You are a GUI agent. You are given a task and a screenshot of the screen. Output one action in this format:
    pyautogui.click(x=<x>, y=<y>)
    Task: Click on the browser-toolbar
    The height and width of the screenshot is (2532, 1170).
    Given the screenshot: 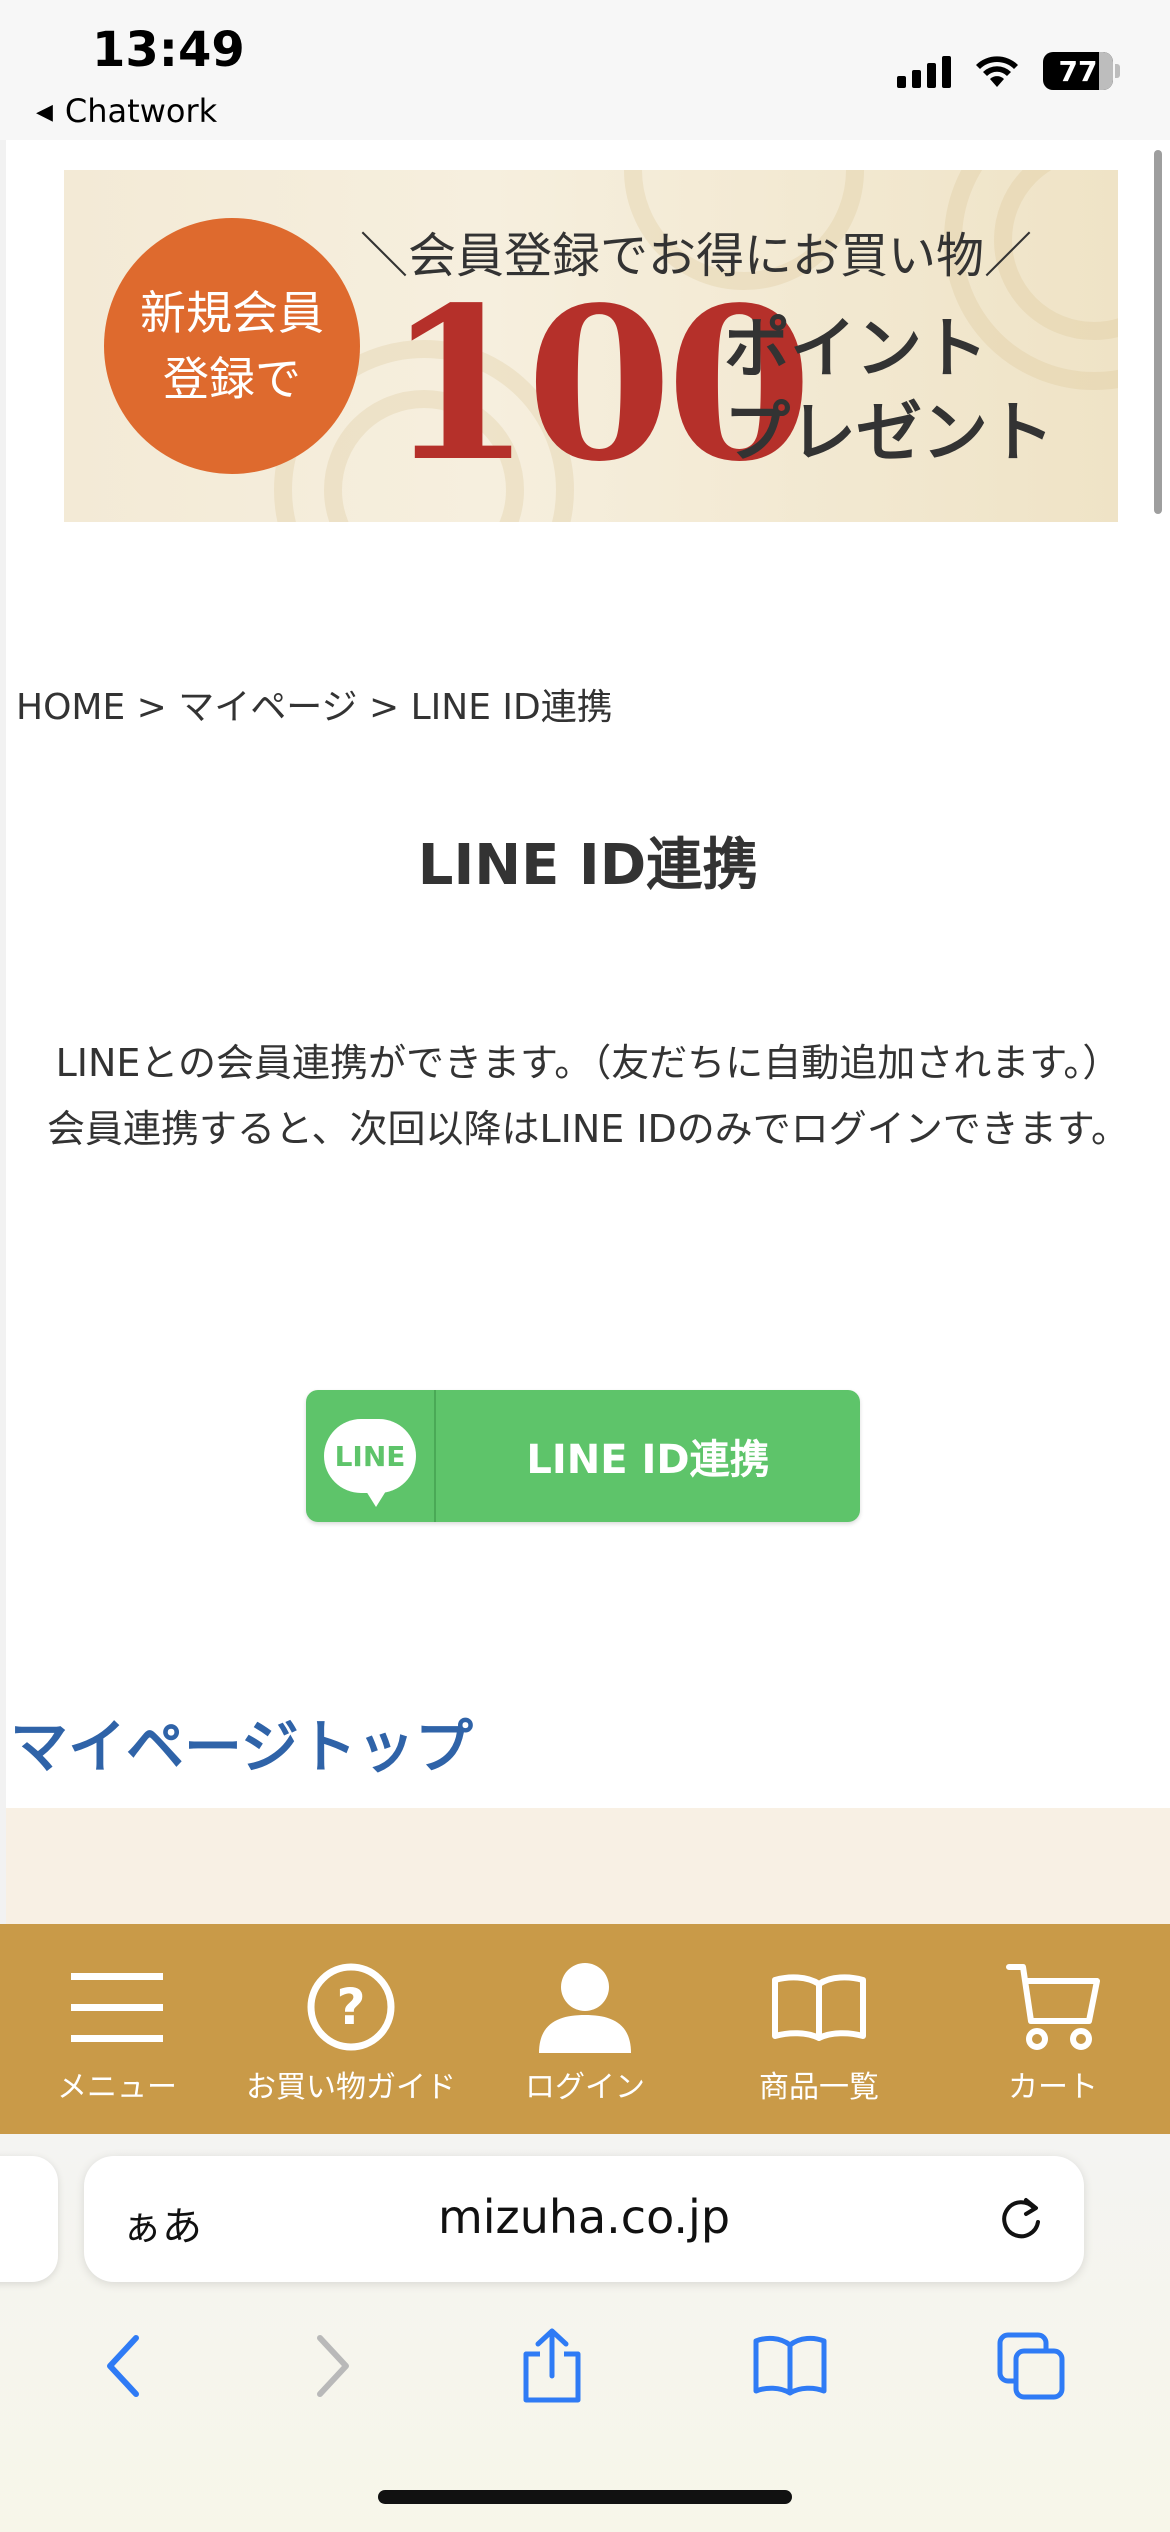 What is the action you would take?
    pyautogui.click(x=585, y=2366)
    